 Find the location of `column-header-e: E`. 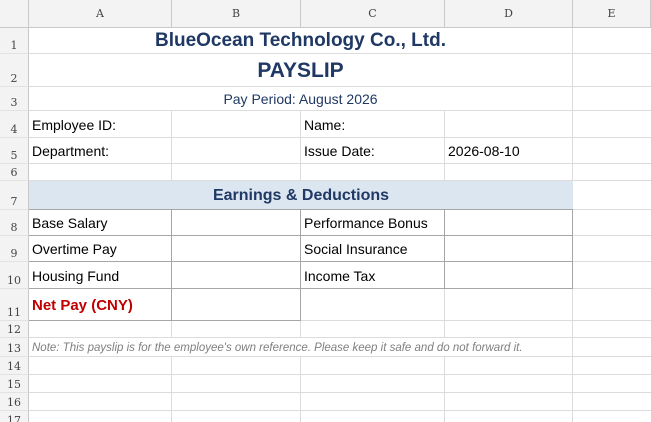

column-header-e: E is located at coordinates (612, 14).